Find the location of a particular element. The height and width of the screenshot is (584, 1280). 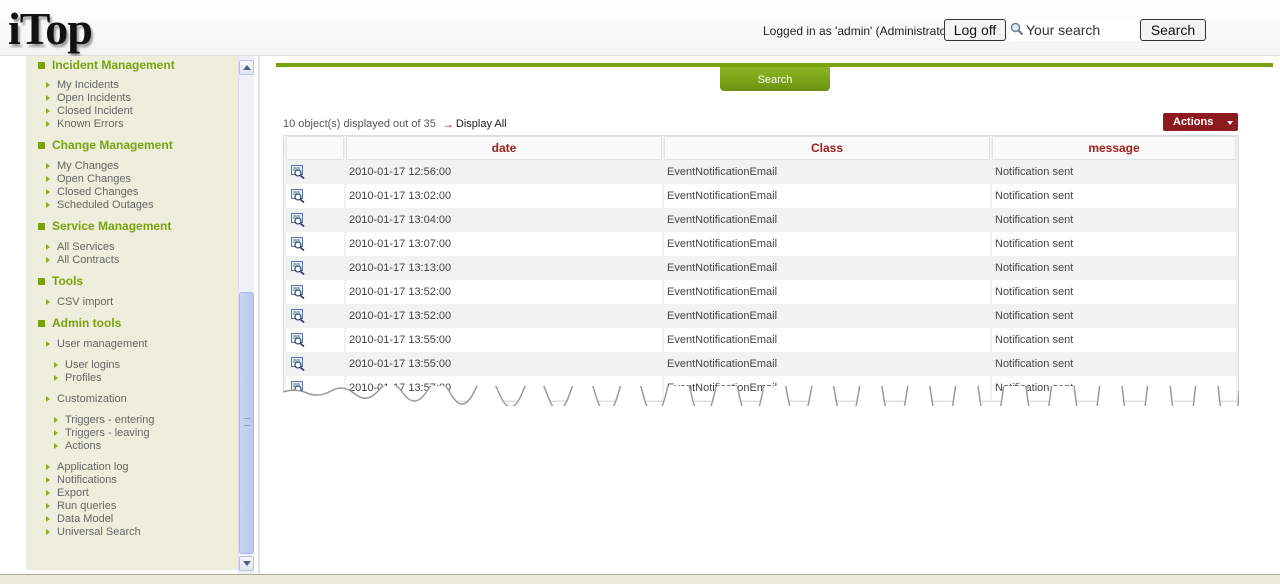

scroll-up-button is located at coordinates (246, 67).